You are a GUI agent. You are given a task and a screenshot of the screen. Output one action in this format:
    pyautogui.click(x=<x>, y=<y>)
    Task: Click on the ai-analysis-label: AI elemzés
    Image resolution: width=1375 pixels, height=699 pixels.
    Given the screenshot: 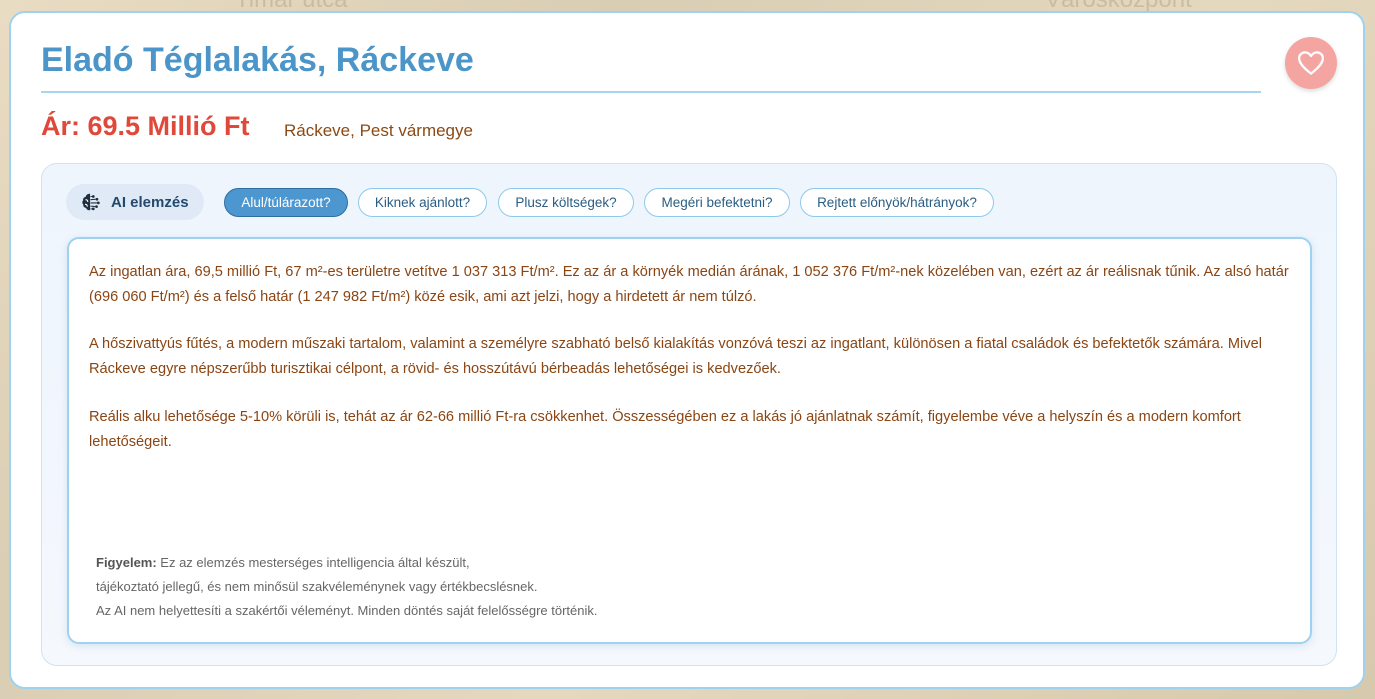 What is the action you would take?
    pyautogui.click(x=135, y=202)
    